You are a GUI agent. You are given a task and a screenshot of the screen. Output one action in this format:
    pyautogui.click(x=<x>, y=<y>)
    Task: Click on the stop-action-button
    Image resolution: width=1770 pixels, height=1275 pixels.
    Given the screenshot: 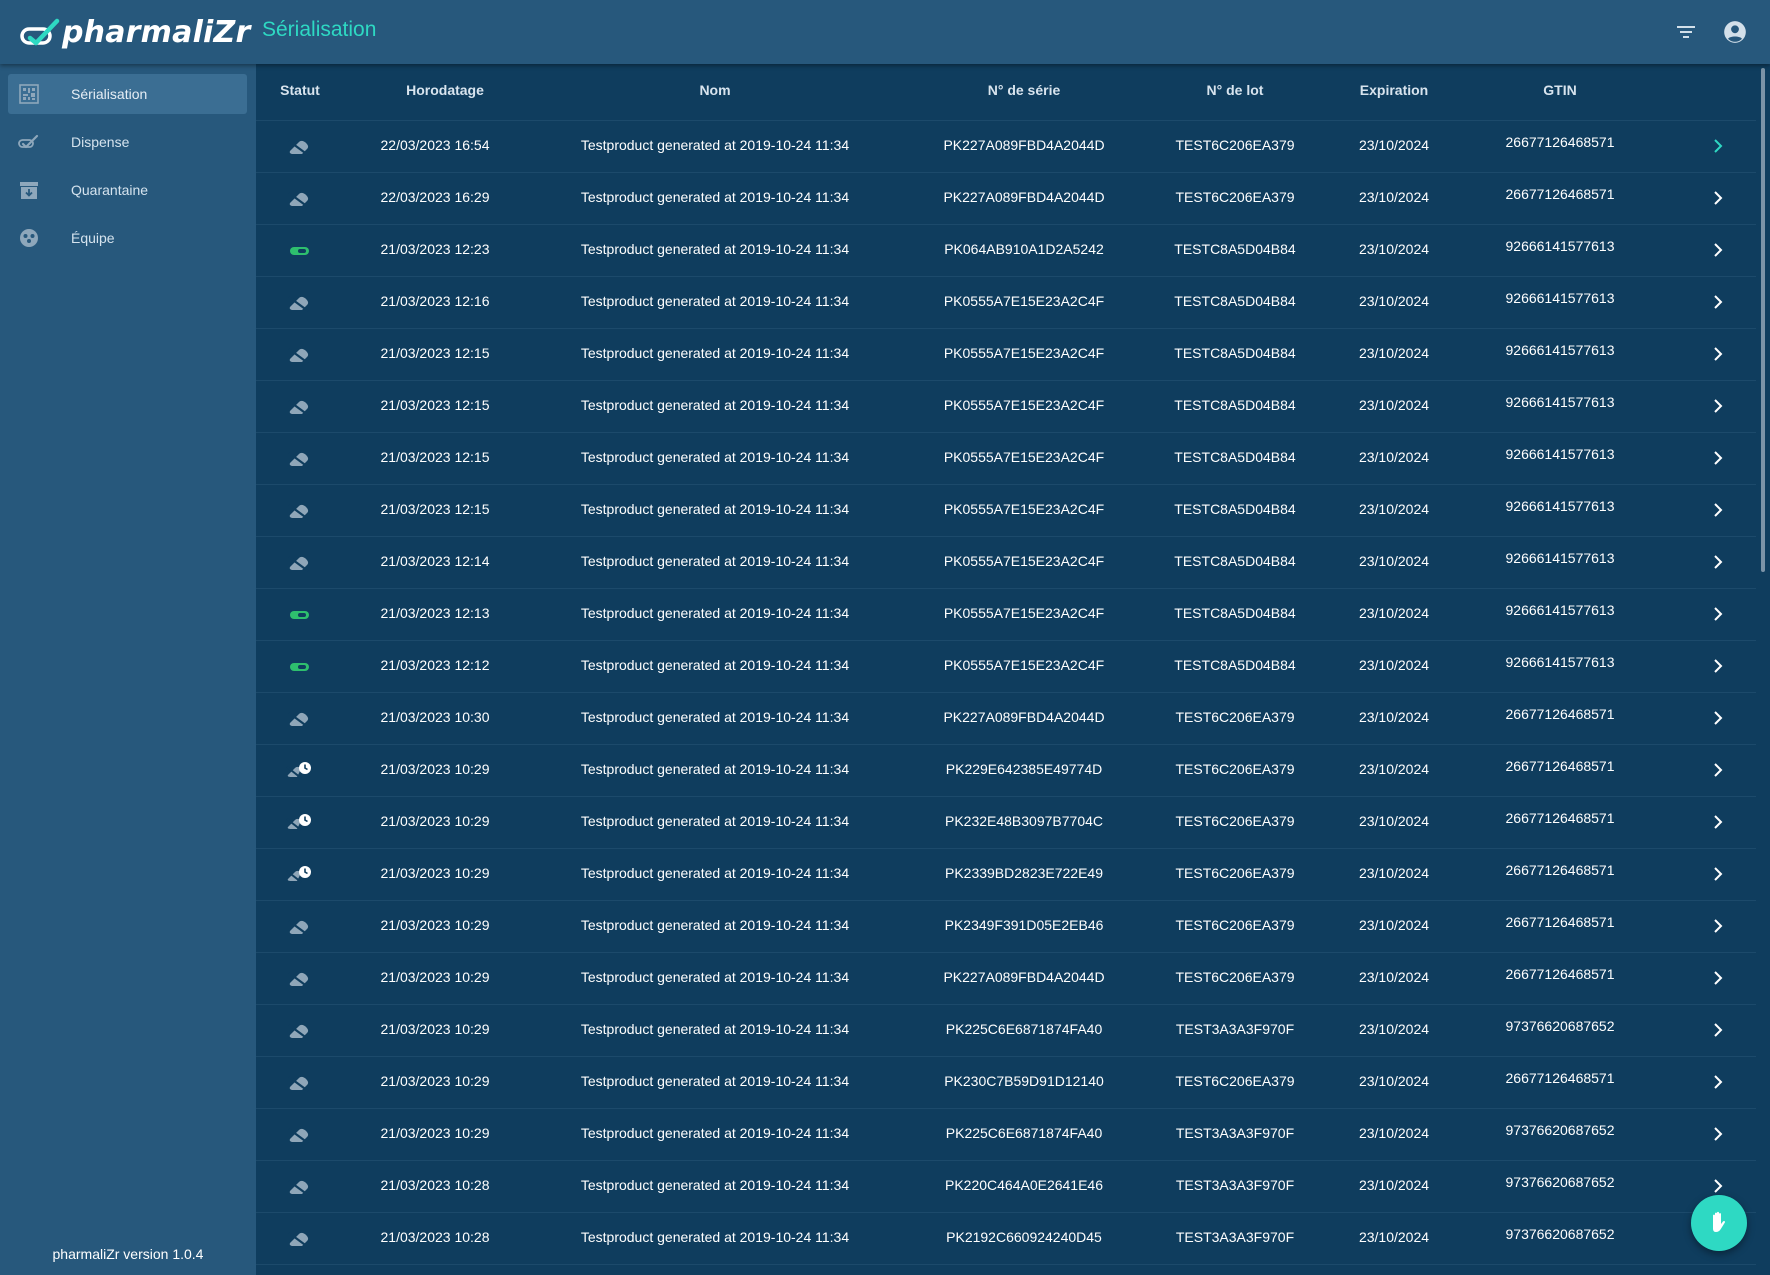 What is the action you would take?
    pyautogui.click(x=1719, y=1223)
    